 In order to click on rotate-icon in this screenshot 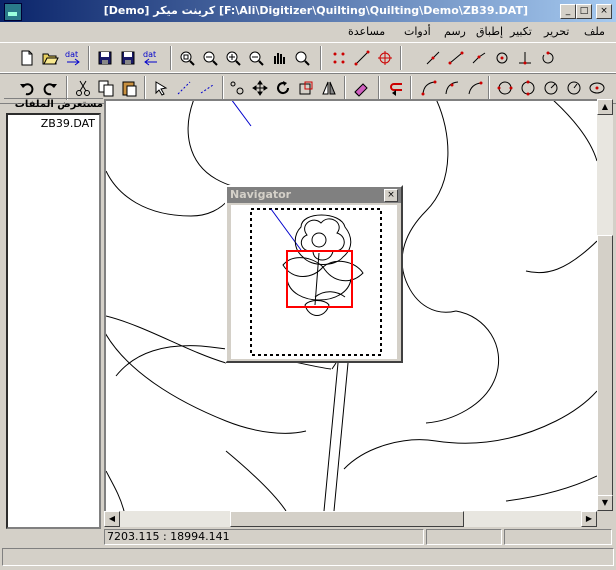, I will do `click(283, 88)`.